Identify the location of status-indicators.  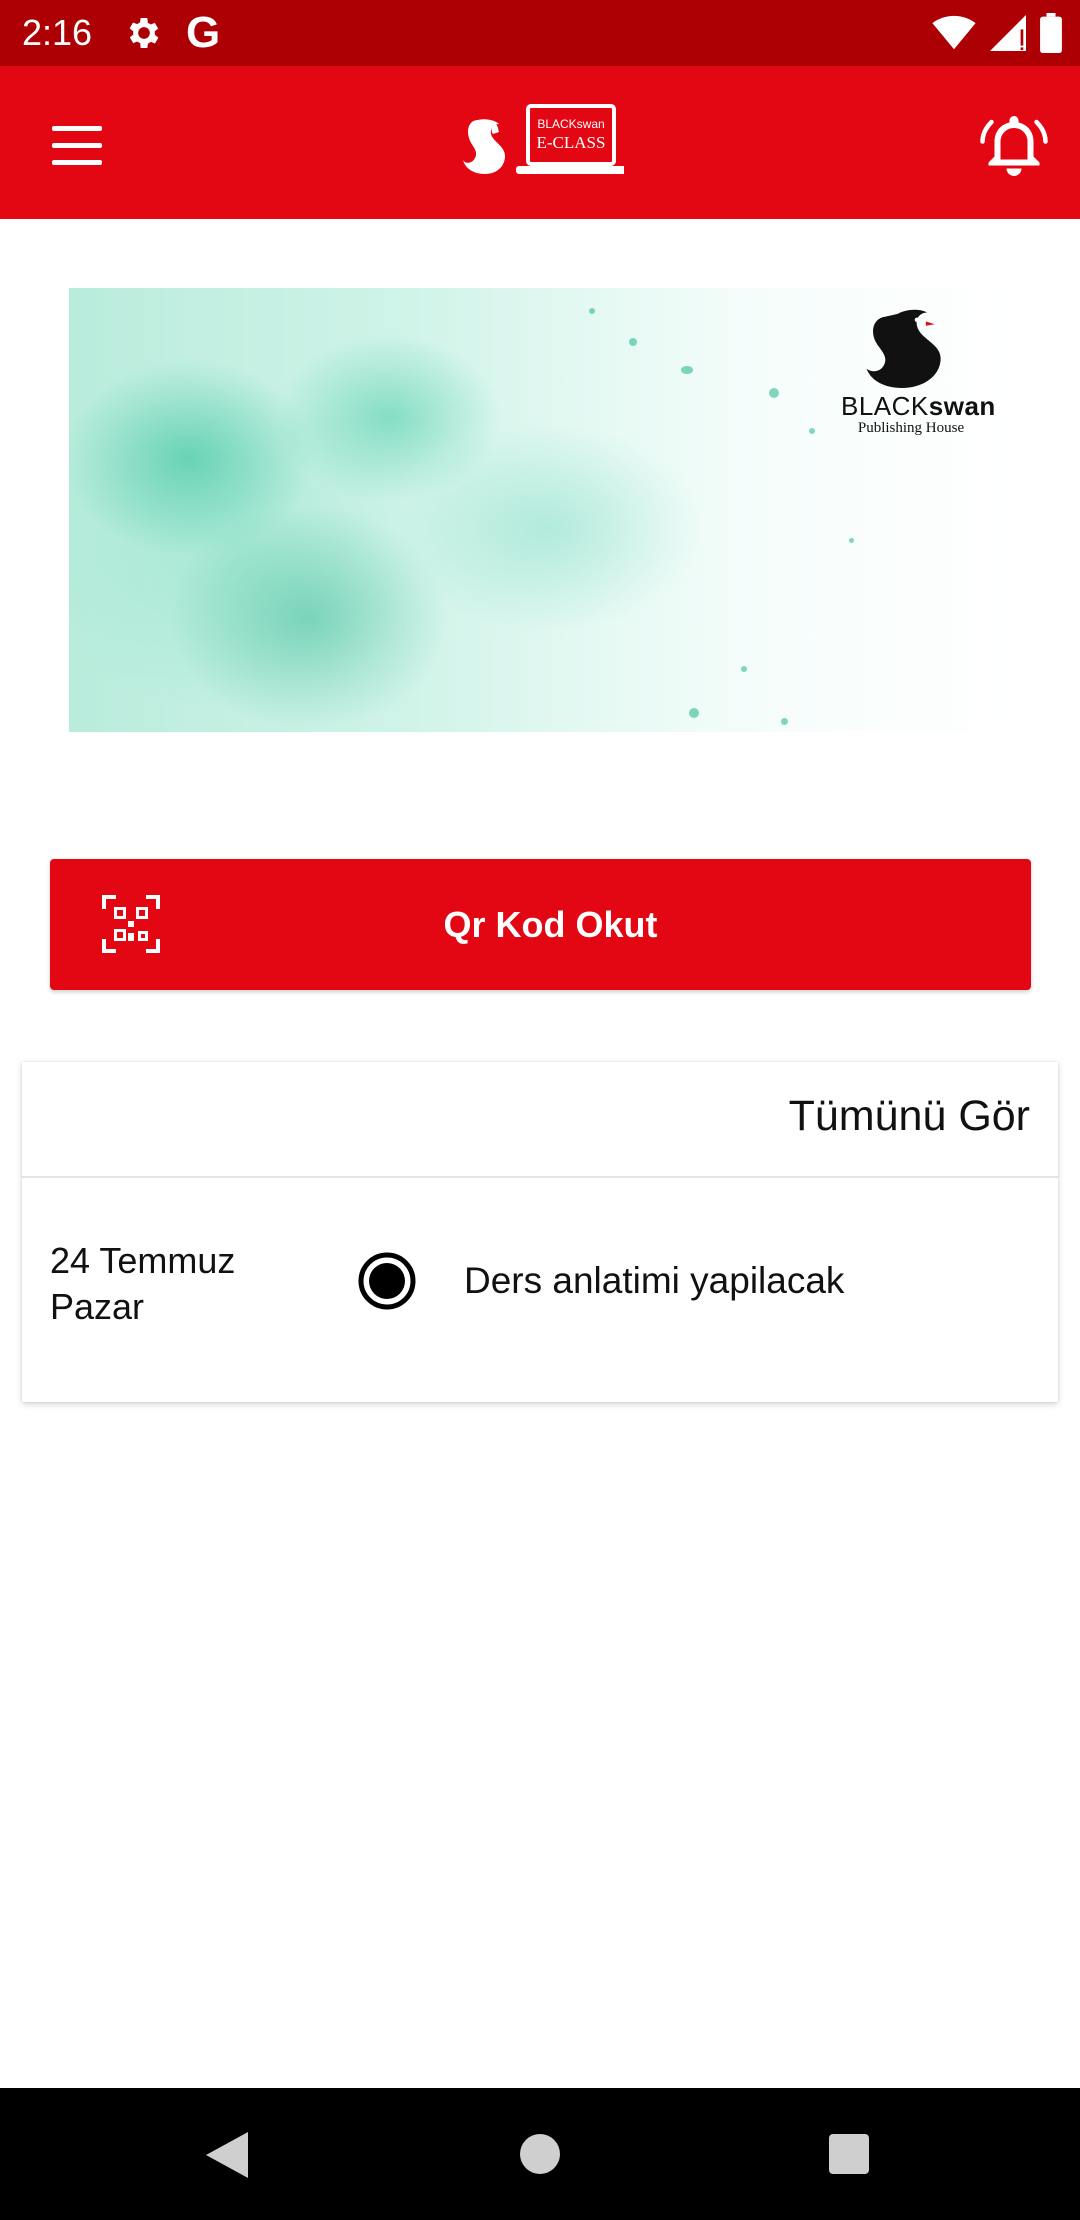
(997, 33).